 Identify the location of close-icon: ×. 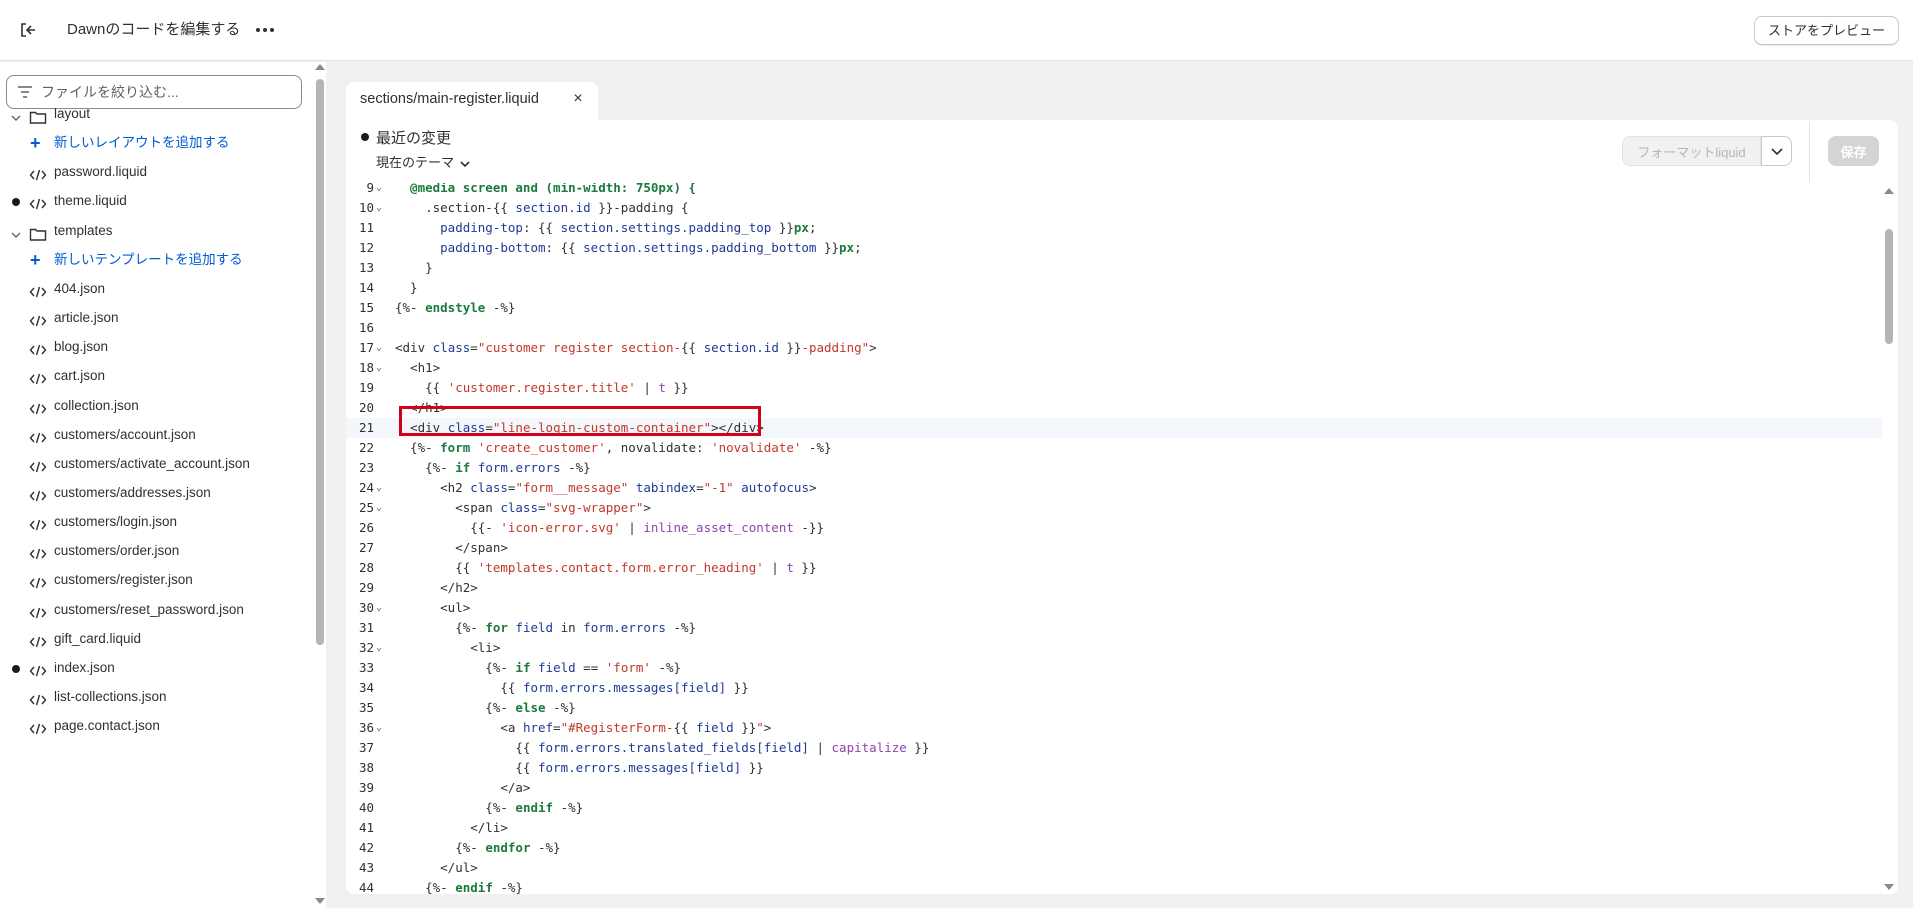
(578, 99).